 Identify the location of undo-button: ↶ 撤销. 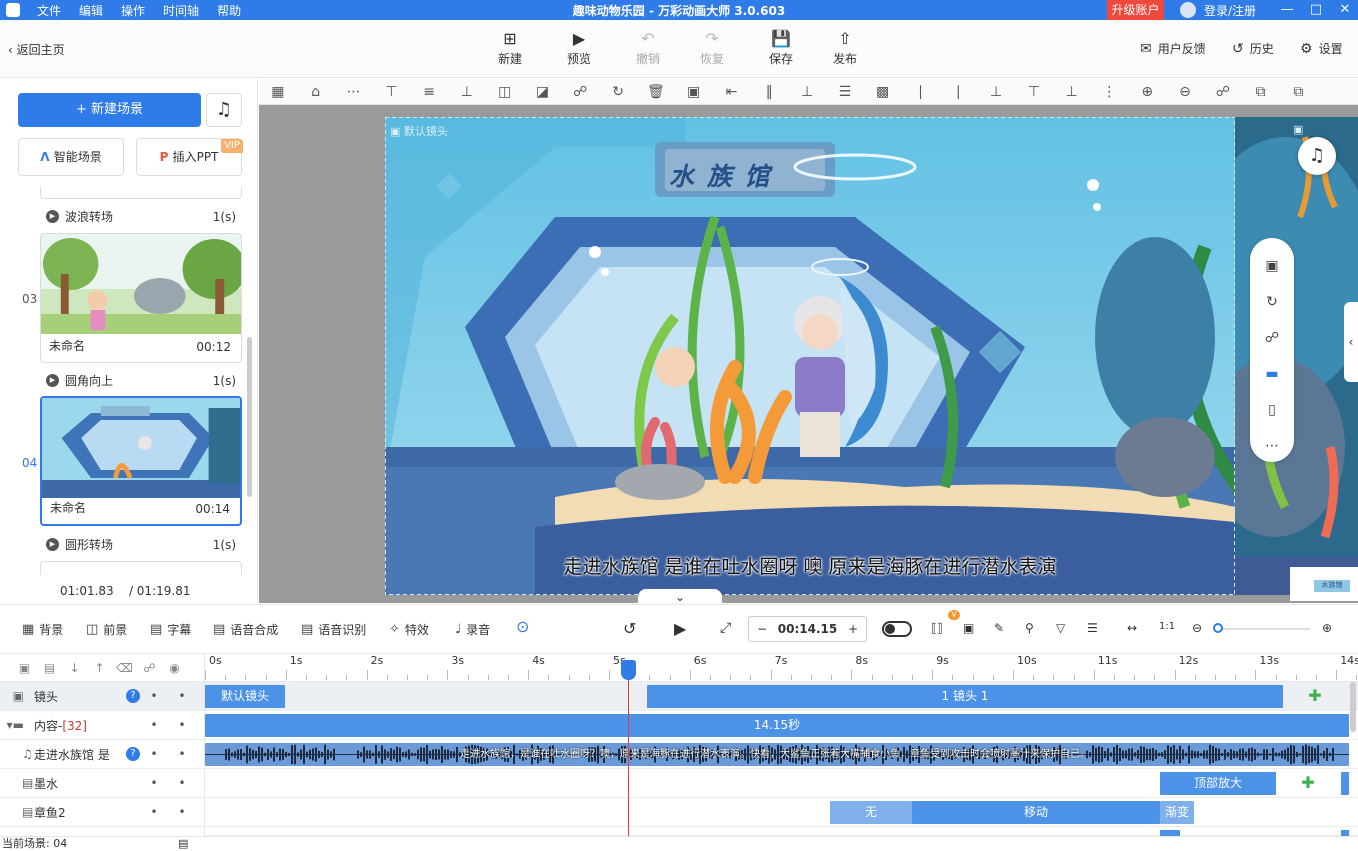
(648, 47).